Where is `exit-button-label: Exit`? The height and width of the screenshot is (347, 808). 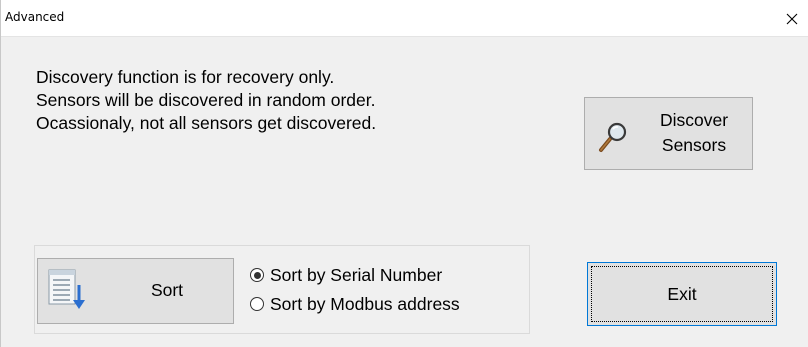 exit-button-label: Exit is located at coordinates (682, 293).